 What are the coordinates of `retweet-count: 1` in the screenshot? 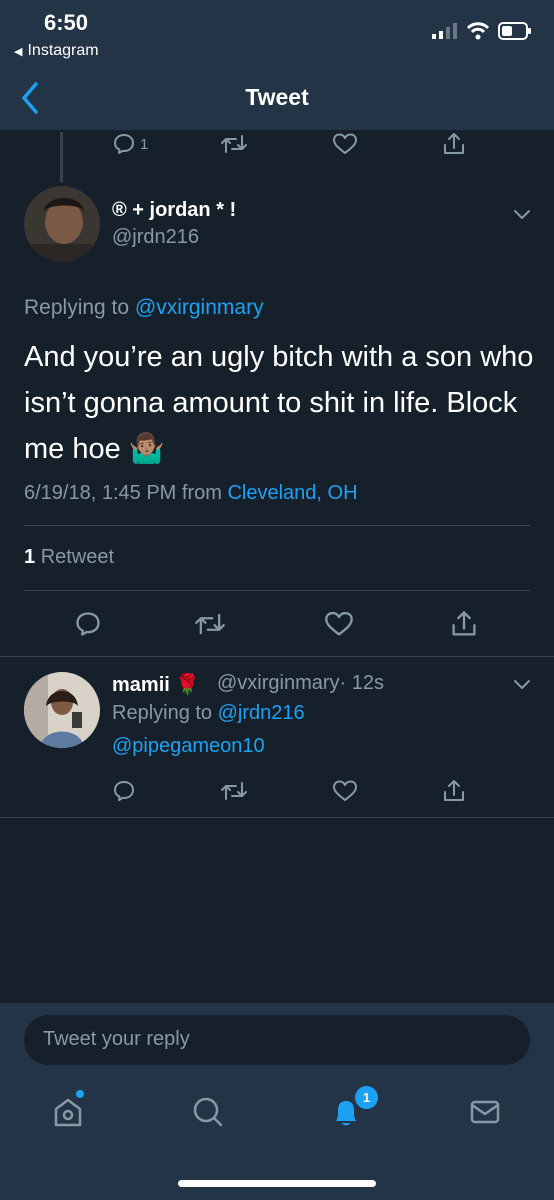 It's located at (30, 557).